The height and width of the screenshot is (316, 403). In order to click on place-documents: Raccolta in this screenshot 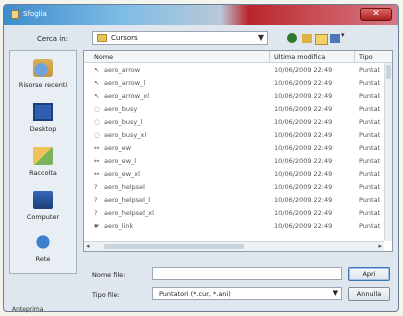, I will do `click(43, 165)`.